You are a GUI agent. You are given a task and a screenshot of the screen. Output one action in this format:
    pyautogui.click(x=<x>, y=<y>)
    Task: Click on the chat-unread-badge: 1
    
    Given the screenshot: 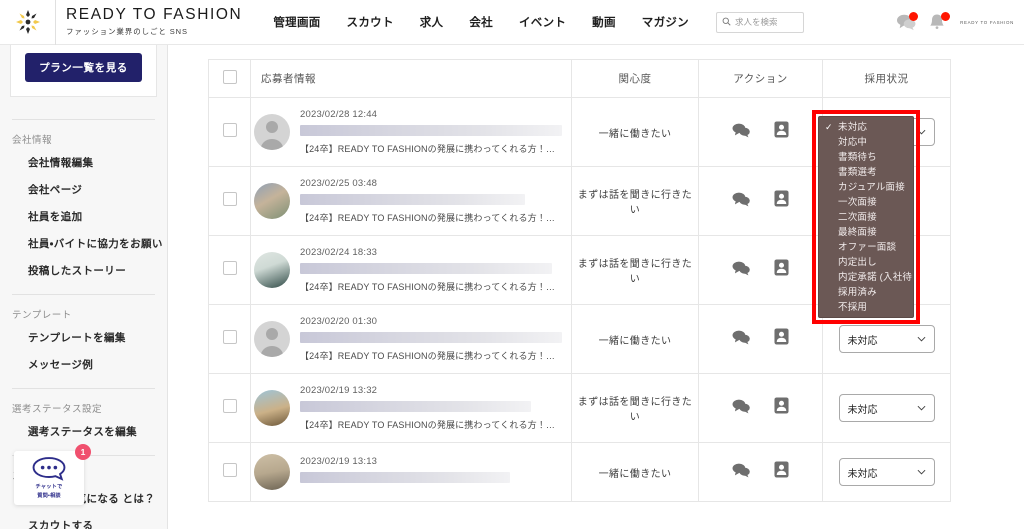 What is the action you would take?
    pyautogui.click(x=83, y=452)
    